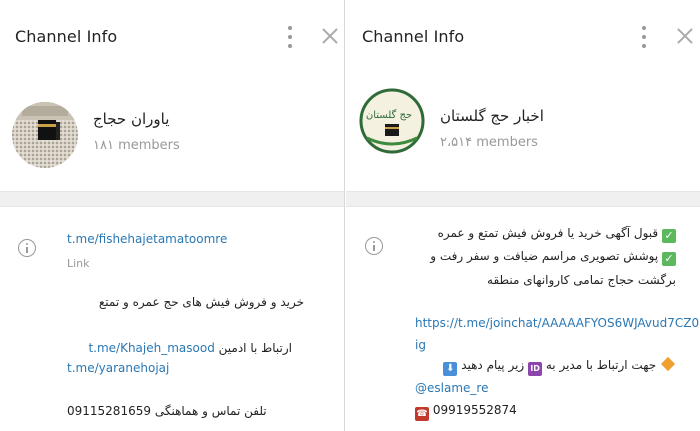 This screenshot has height=431, width=700. Describe the element at coordinates (255, 348) in the screenshot. I see `admin-contact-label: ارتباط با ادمین` at that location.